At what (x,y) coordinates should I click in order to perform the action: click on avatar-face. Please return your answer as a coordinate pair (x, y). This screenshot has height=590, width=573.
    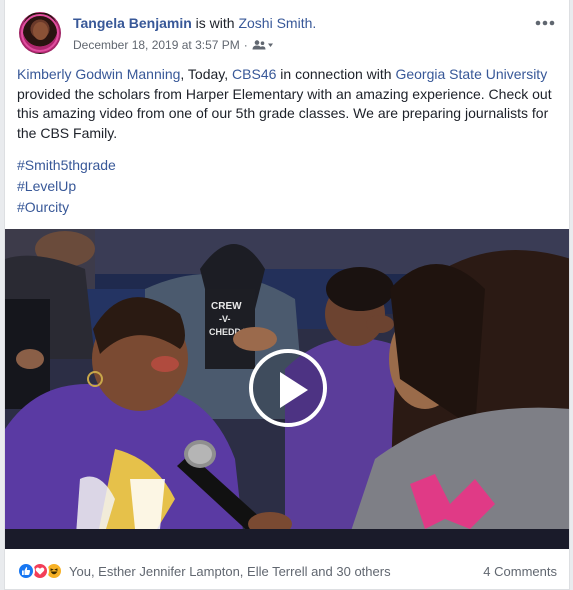
    Looking at the image, I should click on (40, 31).